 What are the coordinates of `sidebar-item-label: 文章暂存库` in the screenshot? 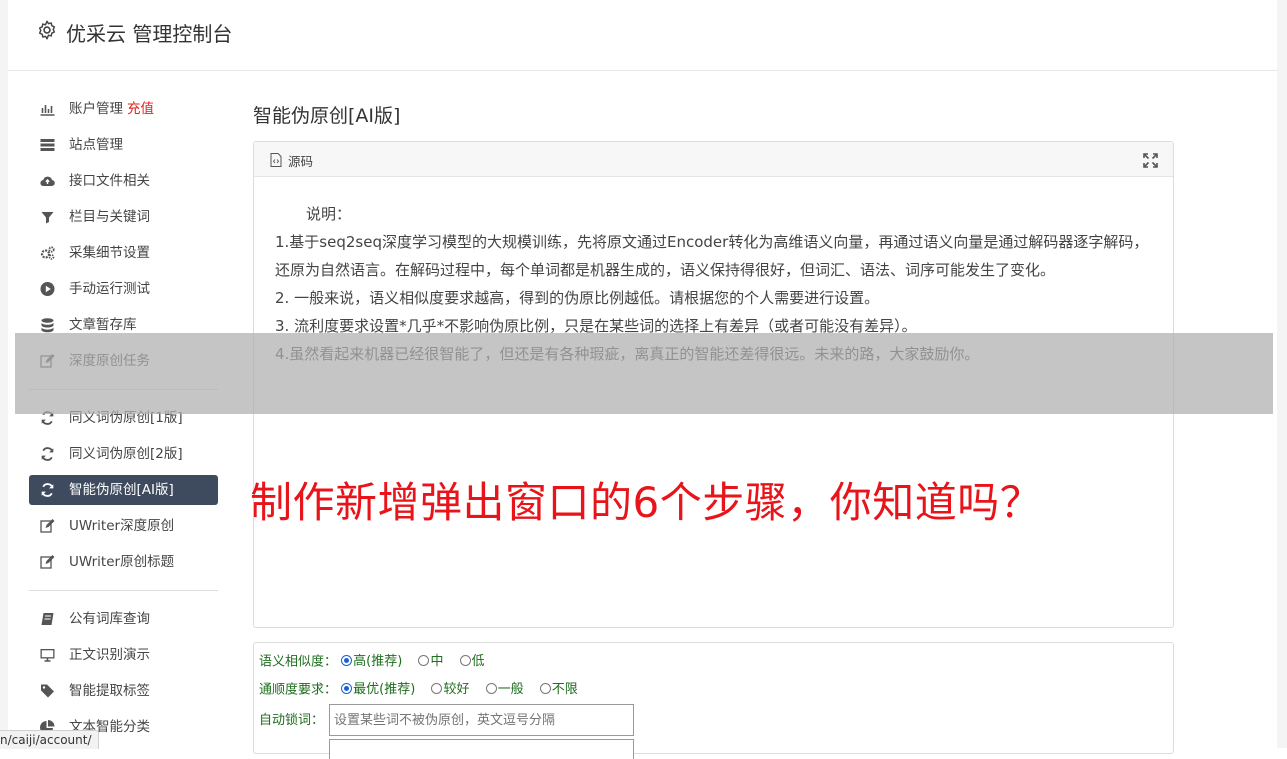 It's located at (103, 325).